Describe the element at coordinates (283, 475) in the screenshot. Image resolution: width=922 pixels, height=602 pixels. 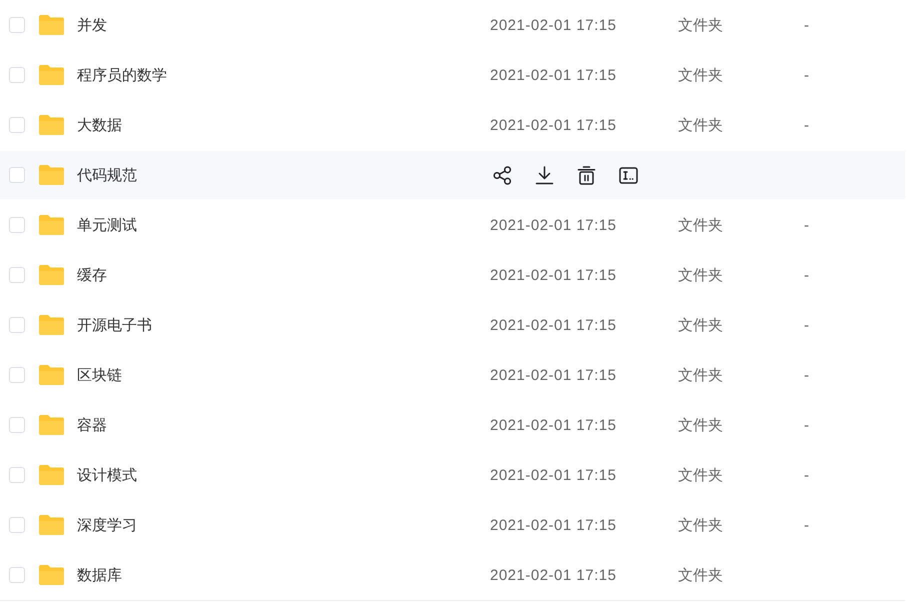
I see `folder-name: 设计模式` at that location.